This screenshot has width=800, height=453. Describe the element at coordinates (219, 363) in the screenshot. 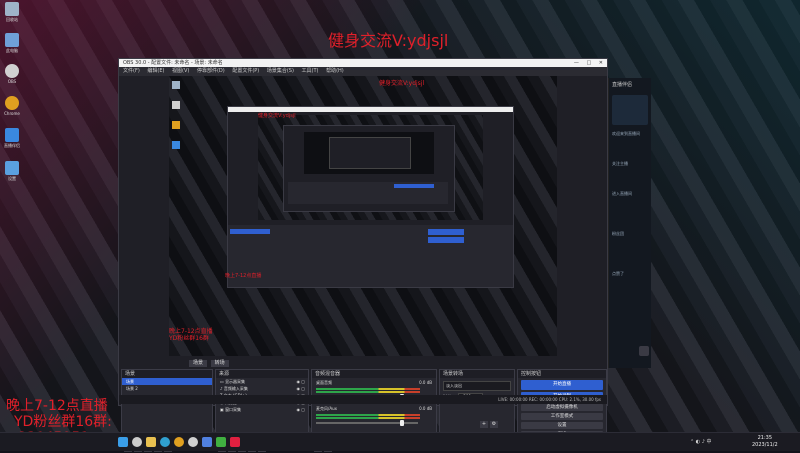

I see `tab-transitions: 转场` at that location.